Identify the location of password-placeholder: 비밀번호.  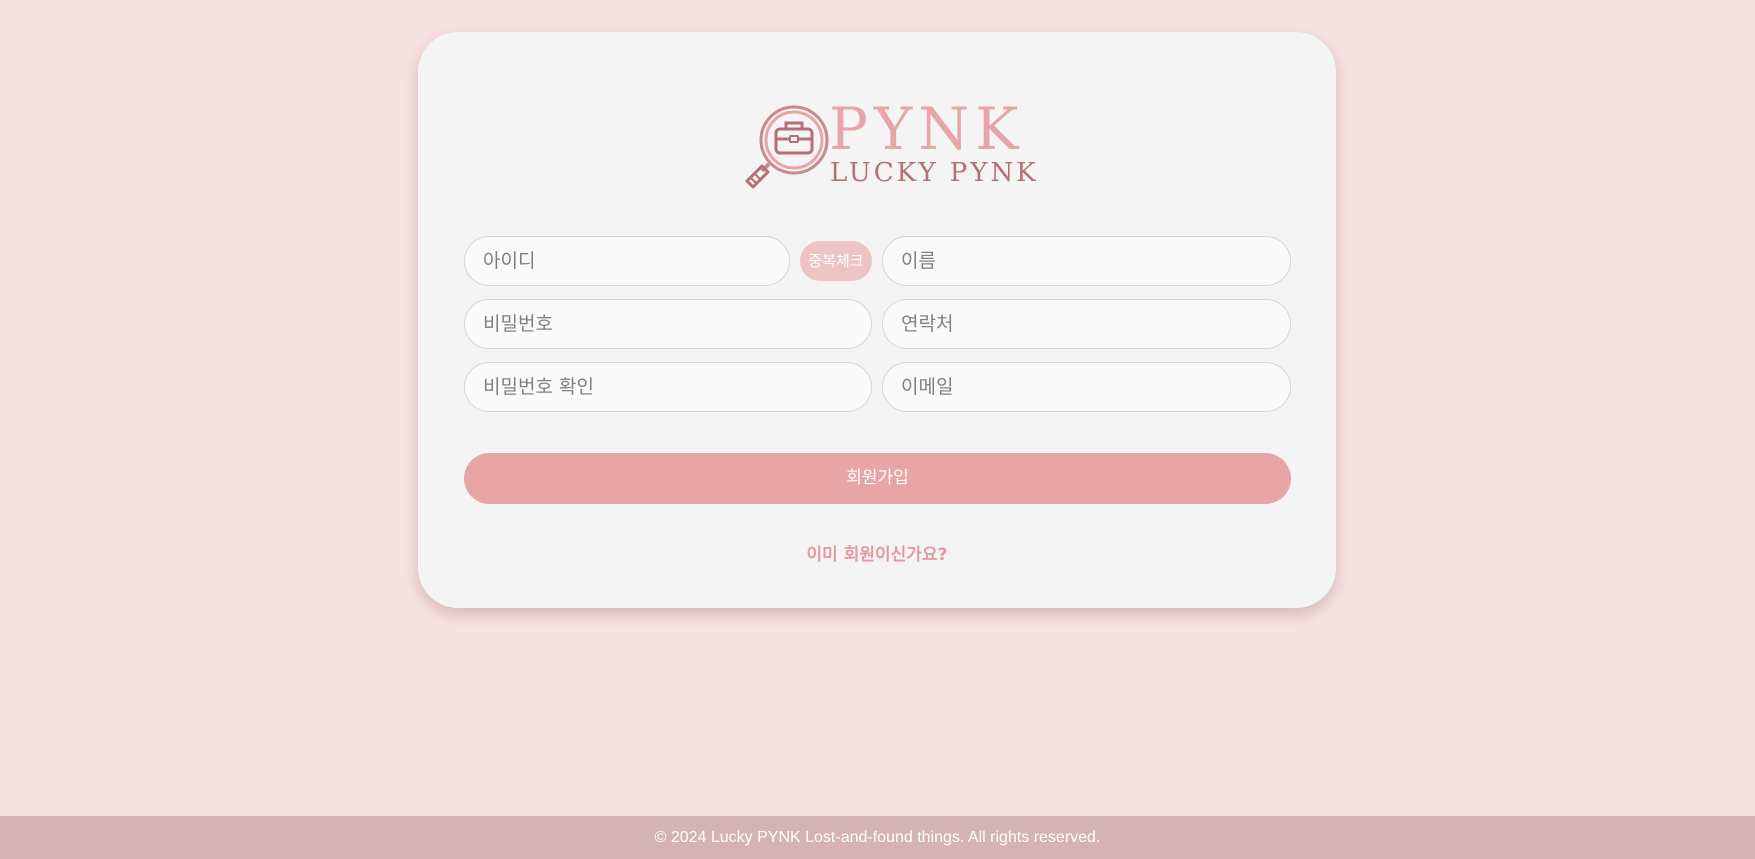
(518, 324).